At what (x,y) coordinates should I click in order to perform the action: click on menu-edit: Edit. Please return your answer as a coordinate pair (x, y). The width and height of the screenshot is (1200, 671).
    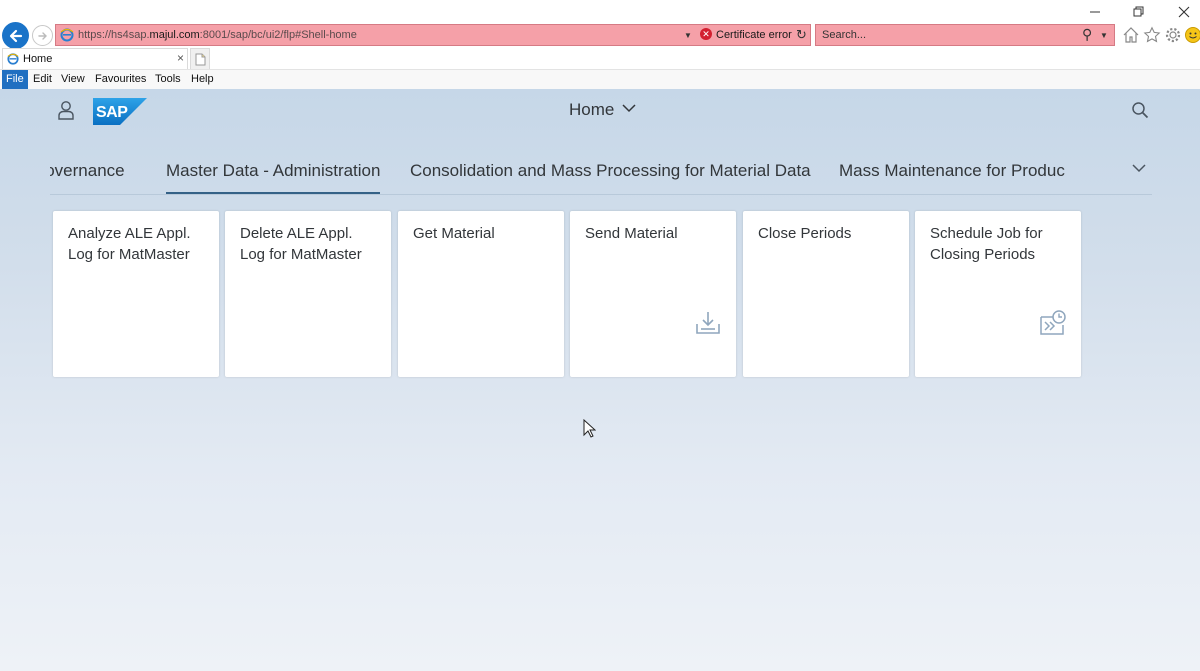
    Looking at the image, I should click on (42, 79).